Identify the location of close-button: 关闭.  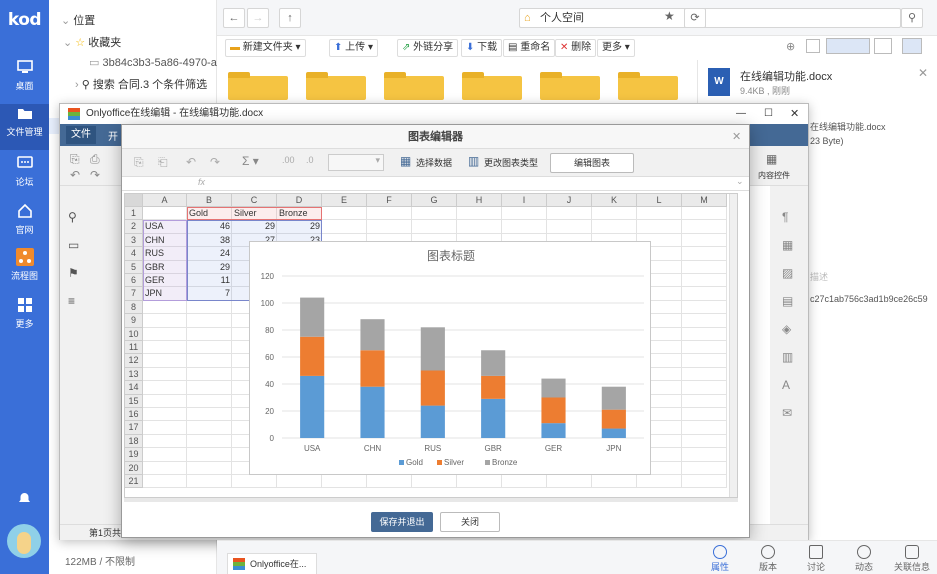
(470, 522).